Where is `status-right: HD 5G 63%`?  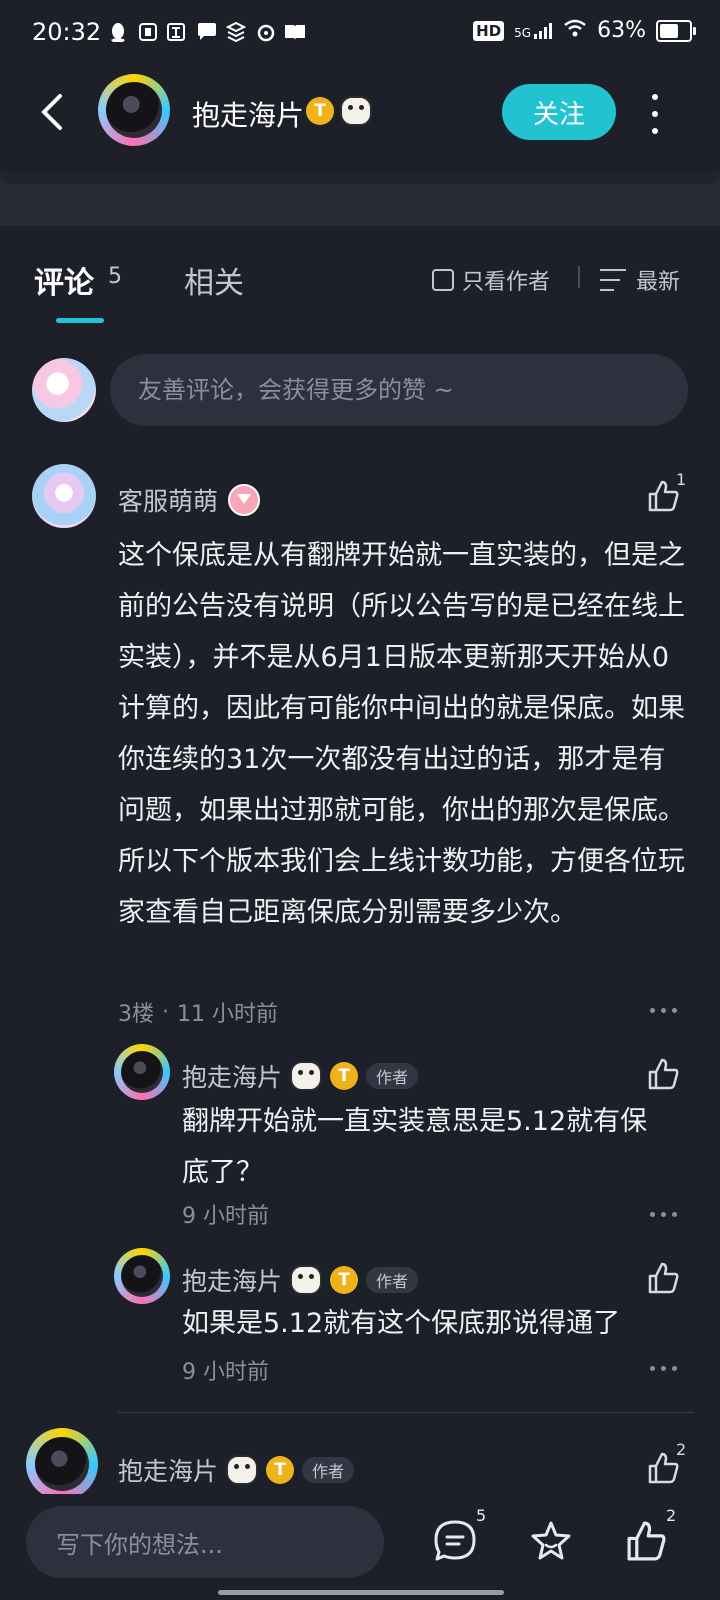 status-right: HD 5G 63% is located at coordinates (584, 30).